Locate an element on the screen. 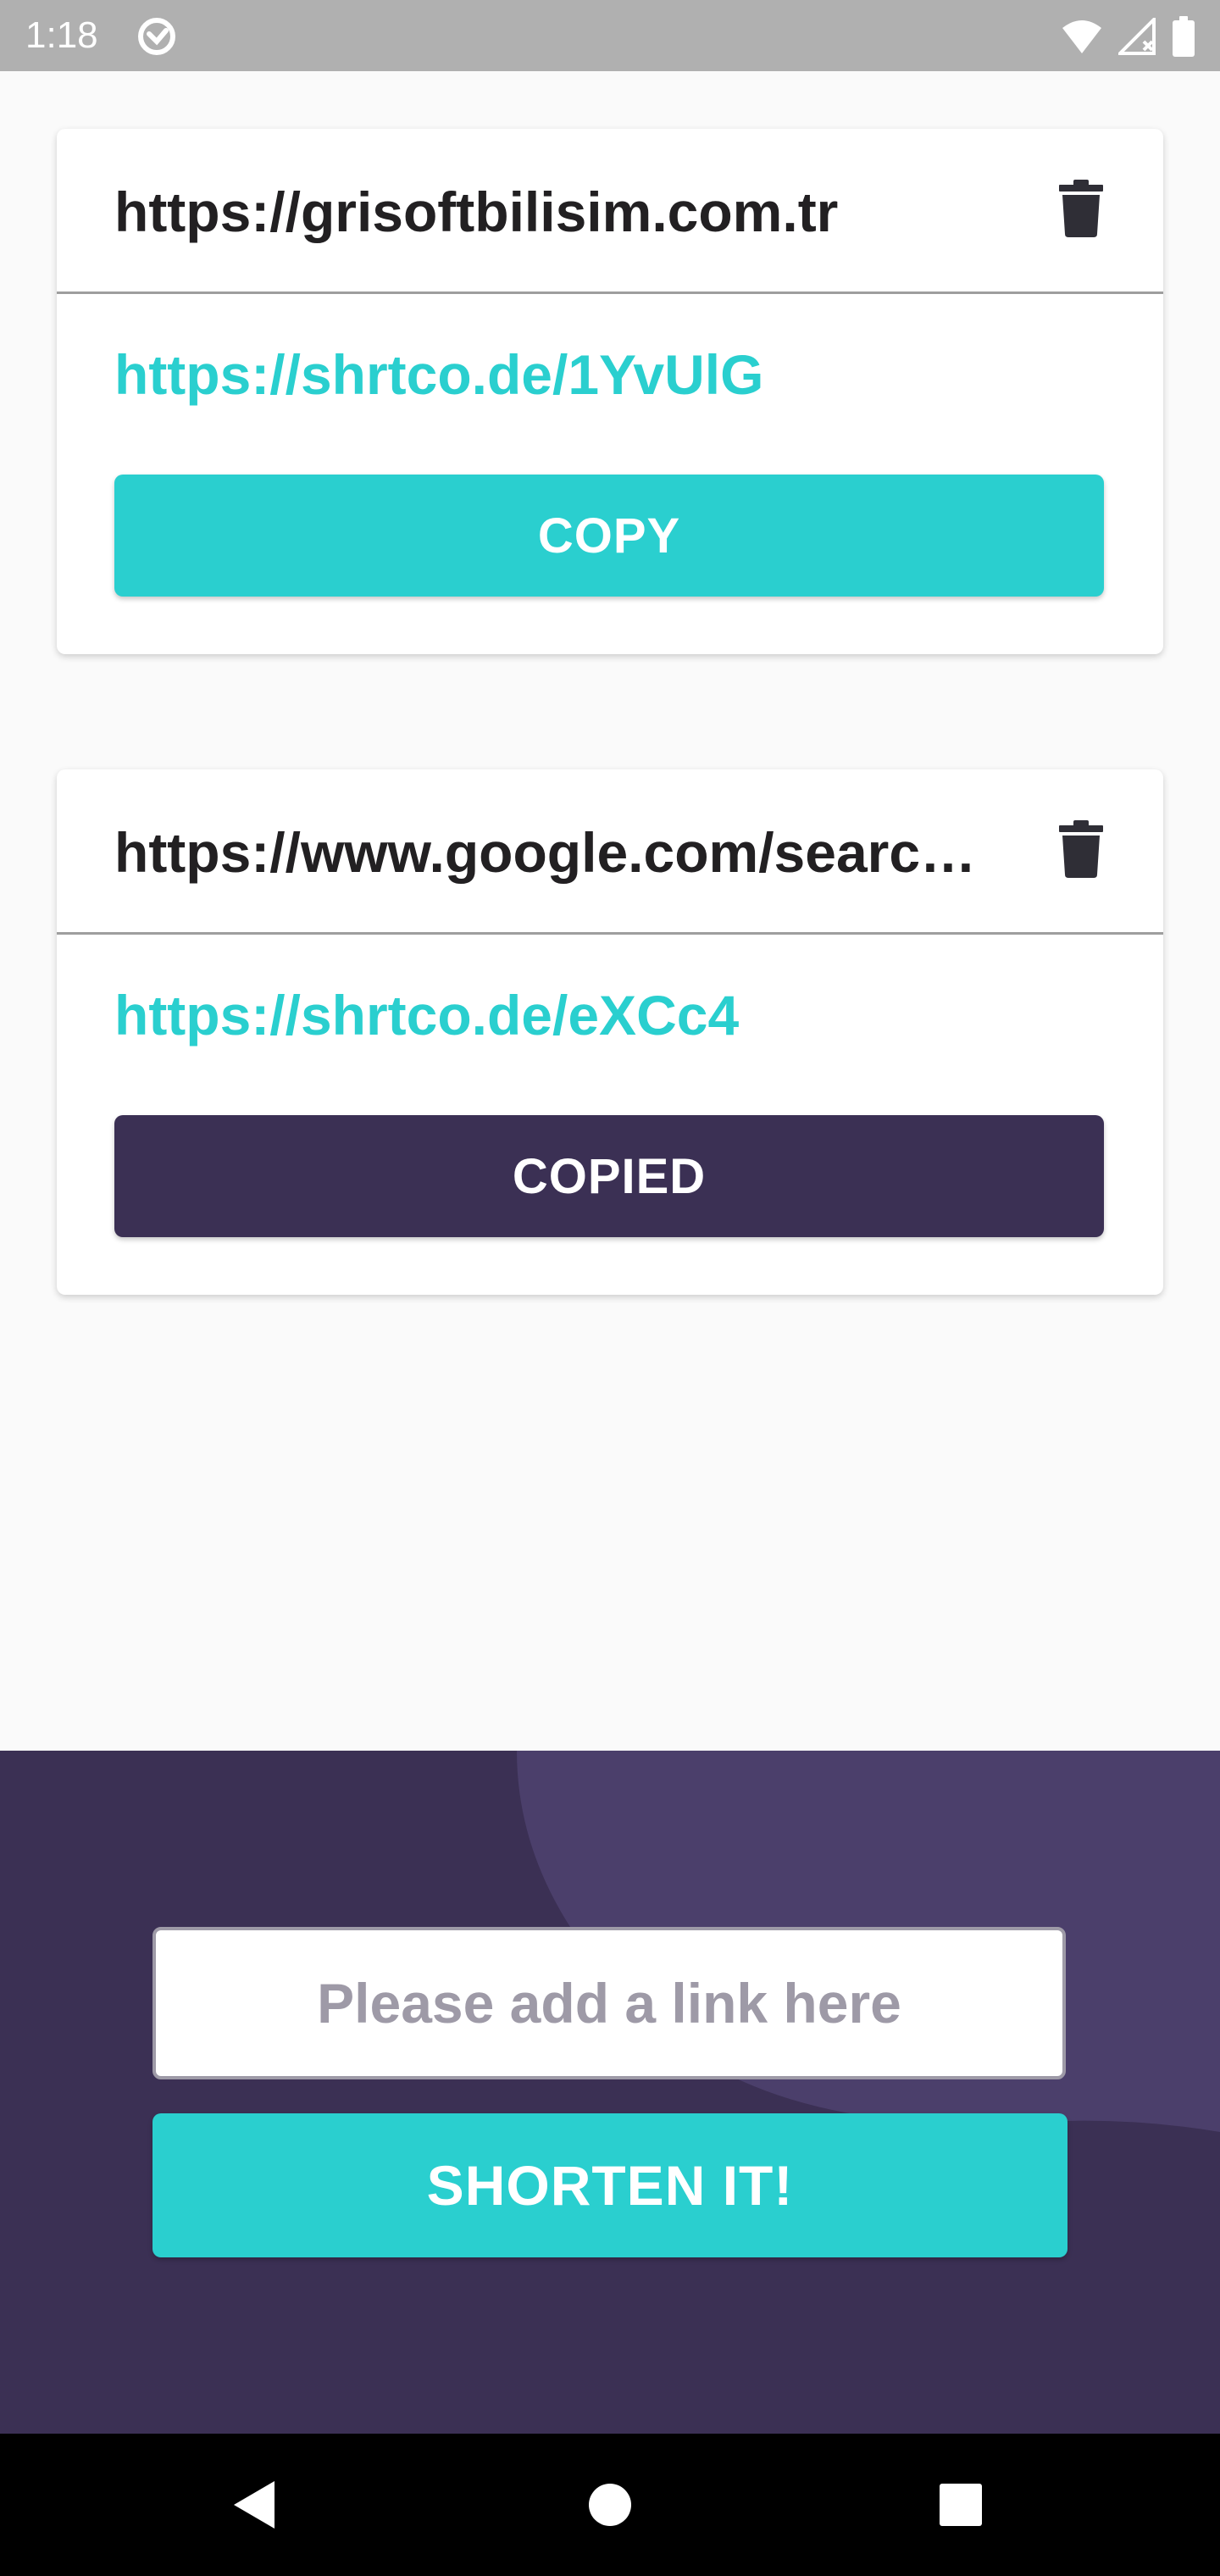  recents-button is located at coordinates (961, 2505).